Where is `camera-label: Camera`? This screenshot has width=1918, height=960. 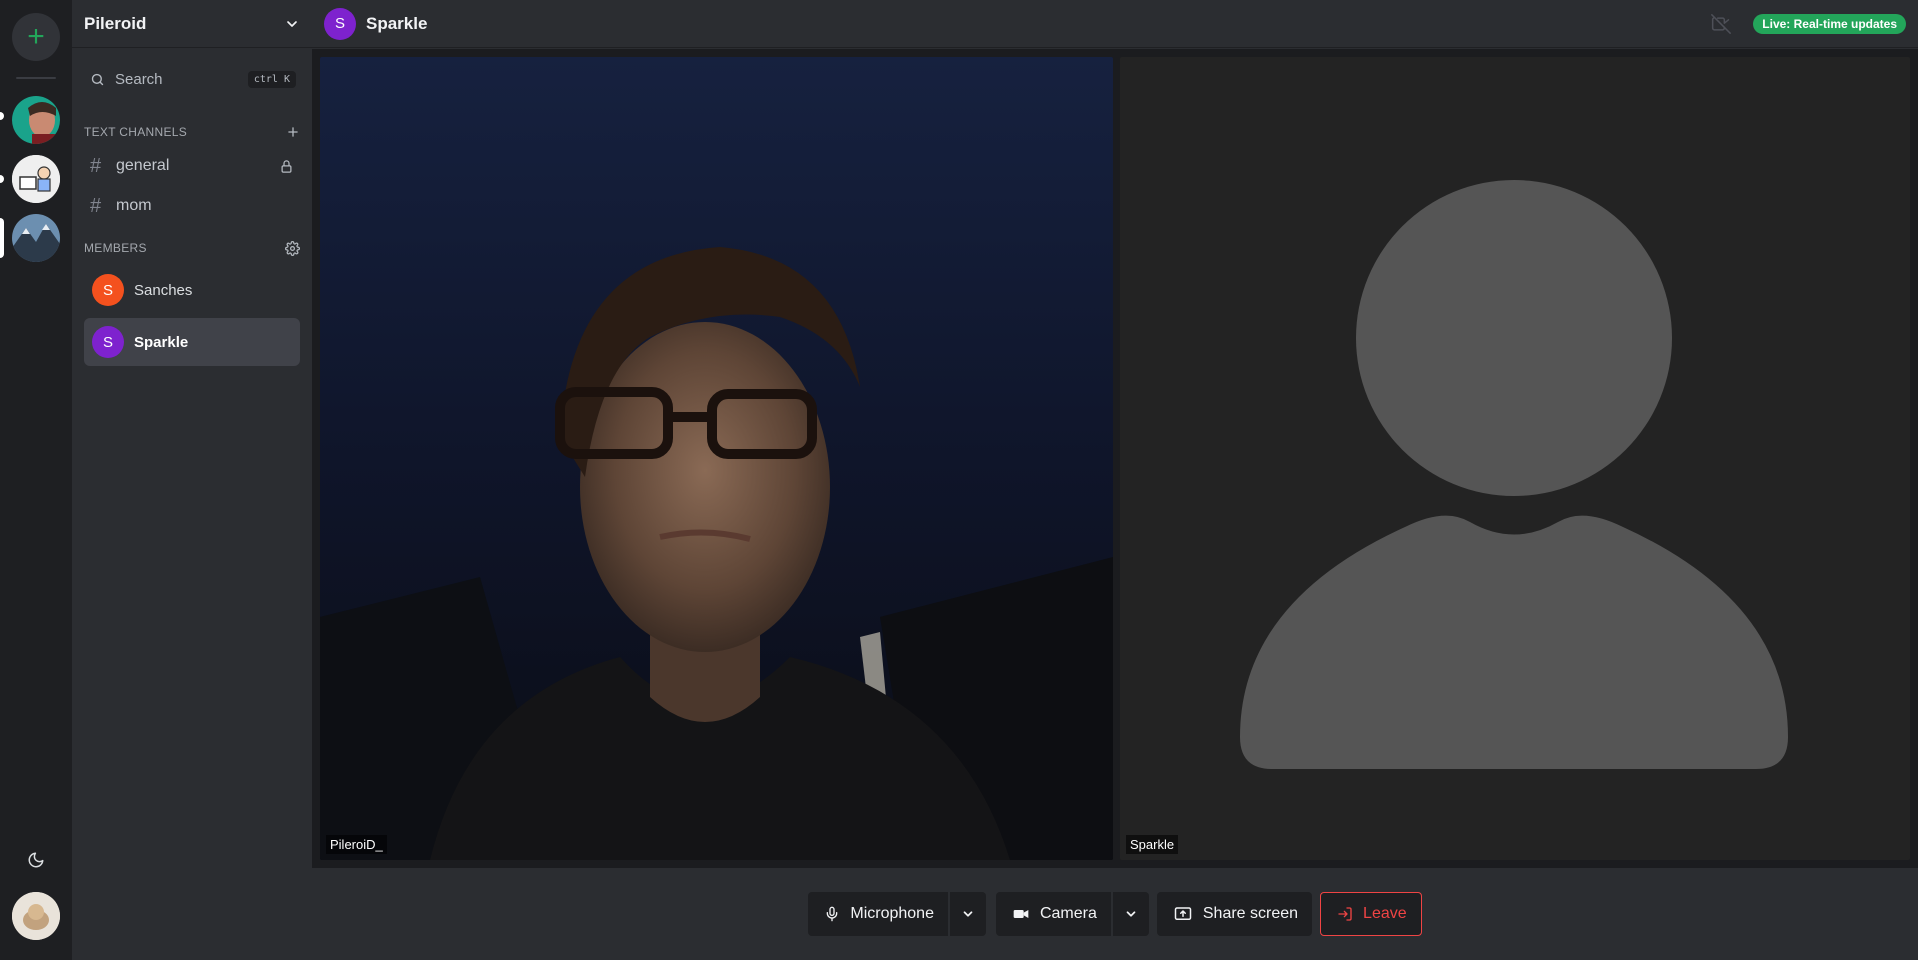 camera-label: Camera is located at coordinates (1068, 913).